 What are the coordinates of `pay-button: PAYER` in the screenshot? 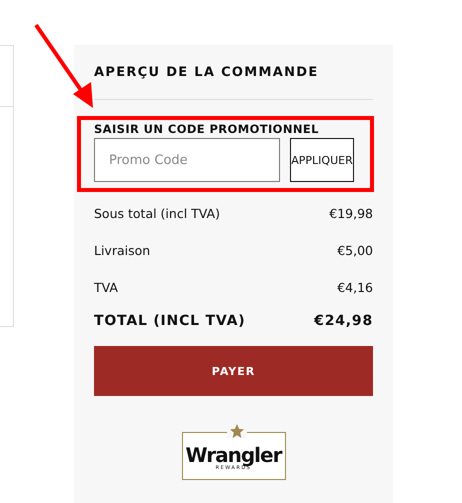 It's located at (233, 371).